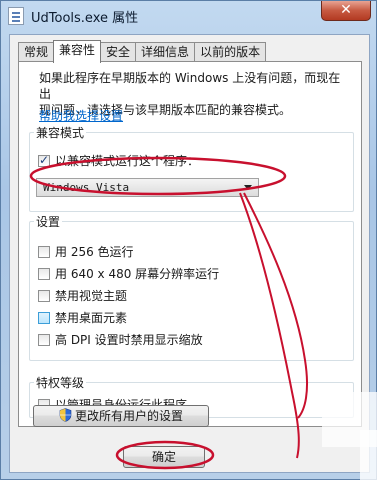  What do you see at coordinates (127, 161) in the screenshot?
I see `compat-mode-checkbox-label: 以兼容模式运行这个程序：` at bounding box center [127, 161].